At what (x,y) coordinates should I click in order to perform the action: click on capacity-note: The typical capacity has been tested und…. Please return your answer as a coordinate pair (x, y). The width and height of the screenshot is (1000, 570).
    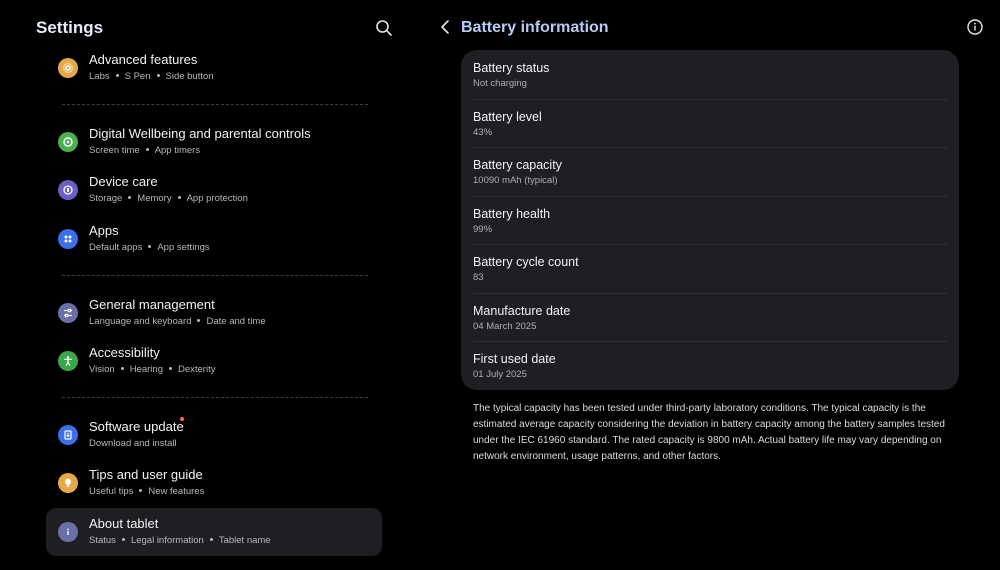
    Looking at the image, I should click on (709, 432).